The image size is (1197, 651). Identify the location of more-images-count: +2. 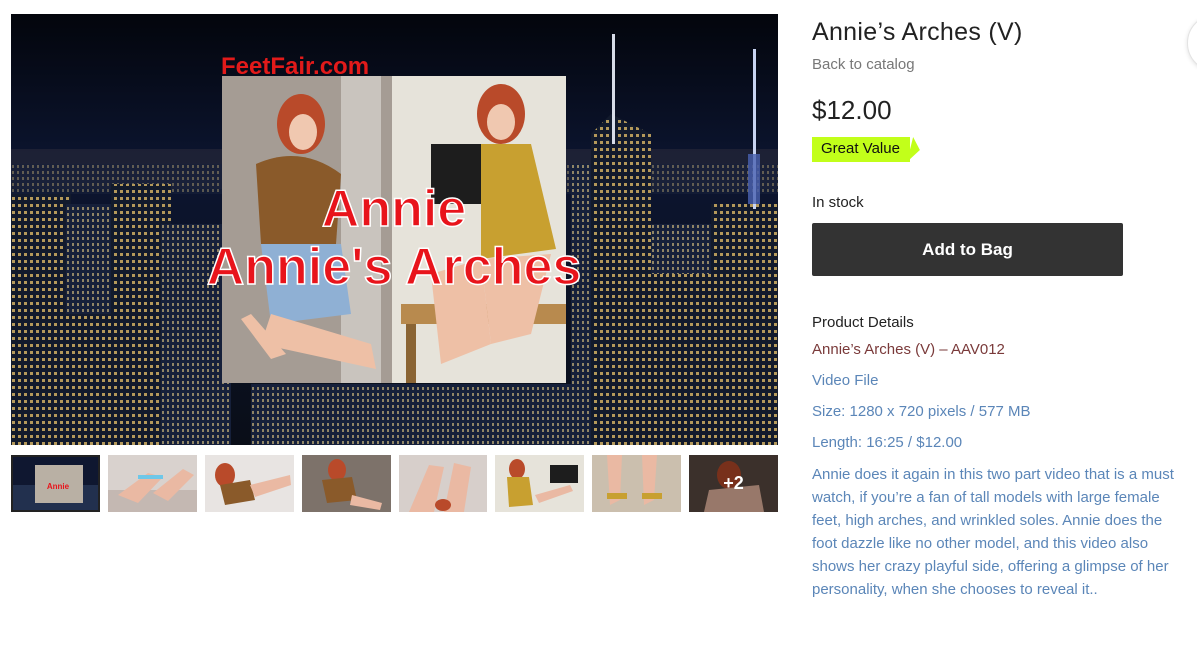
(733, 483).